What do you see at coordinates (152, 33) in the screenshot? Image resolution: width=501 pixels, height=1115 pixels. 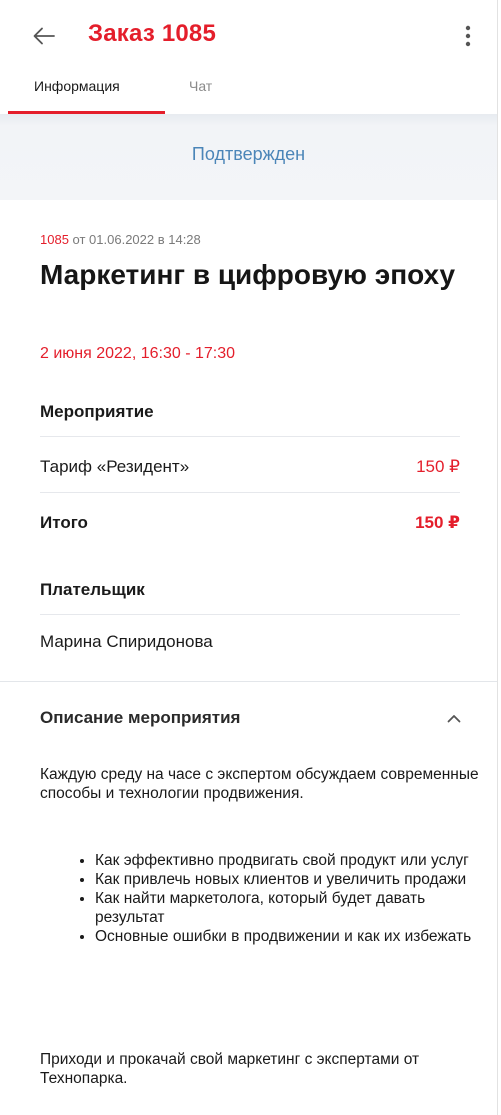 I see `page-title: Заказ 1085` at bounding box center [152, 33].